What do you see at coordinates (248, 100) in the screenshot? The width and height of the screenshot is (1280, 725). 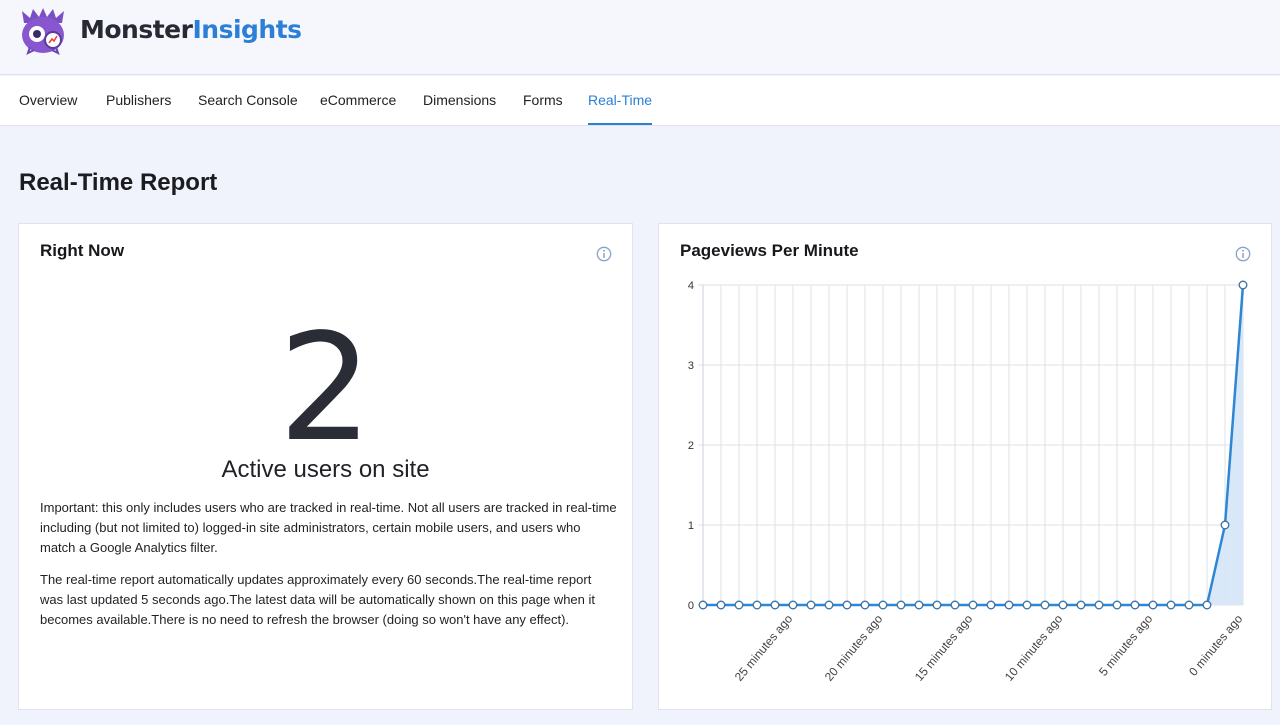 I see `tab-search-console: Search Console` at bounding box center [248, 100].